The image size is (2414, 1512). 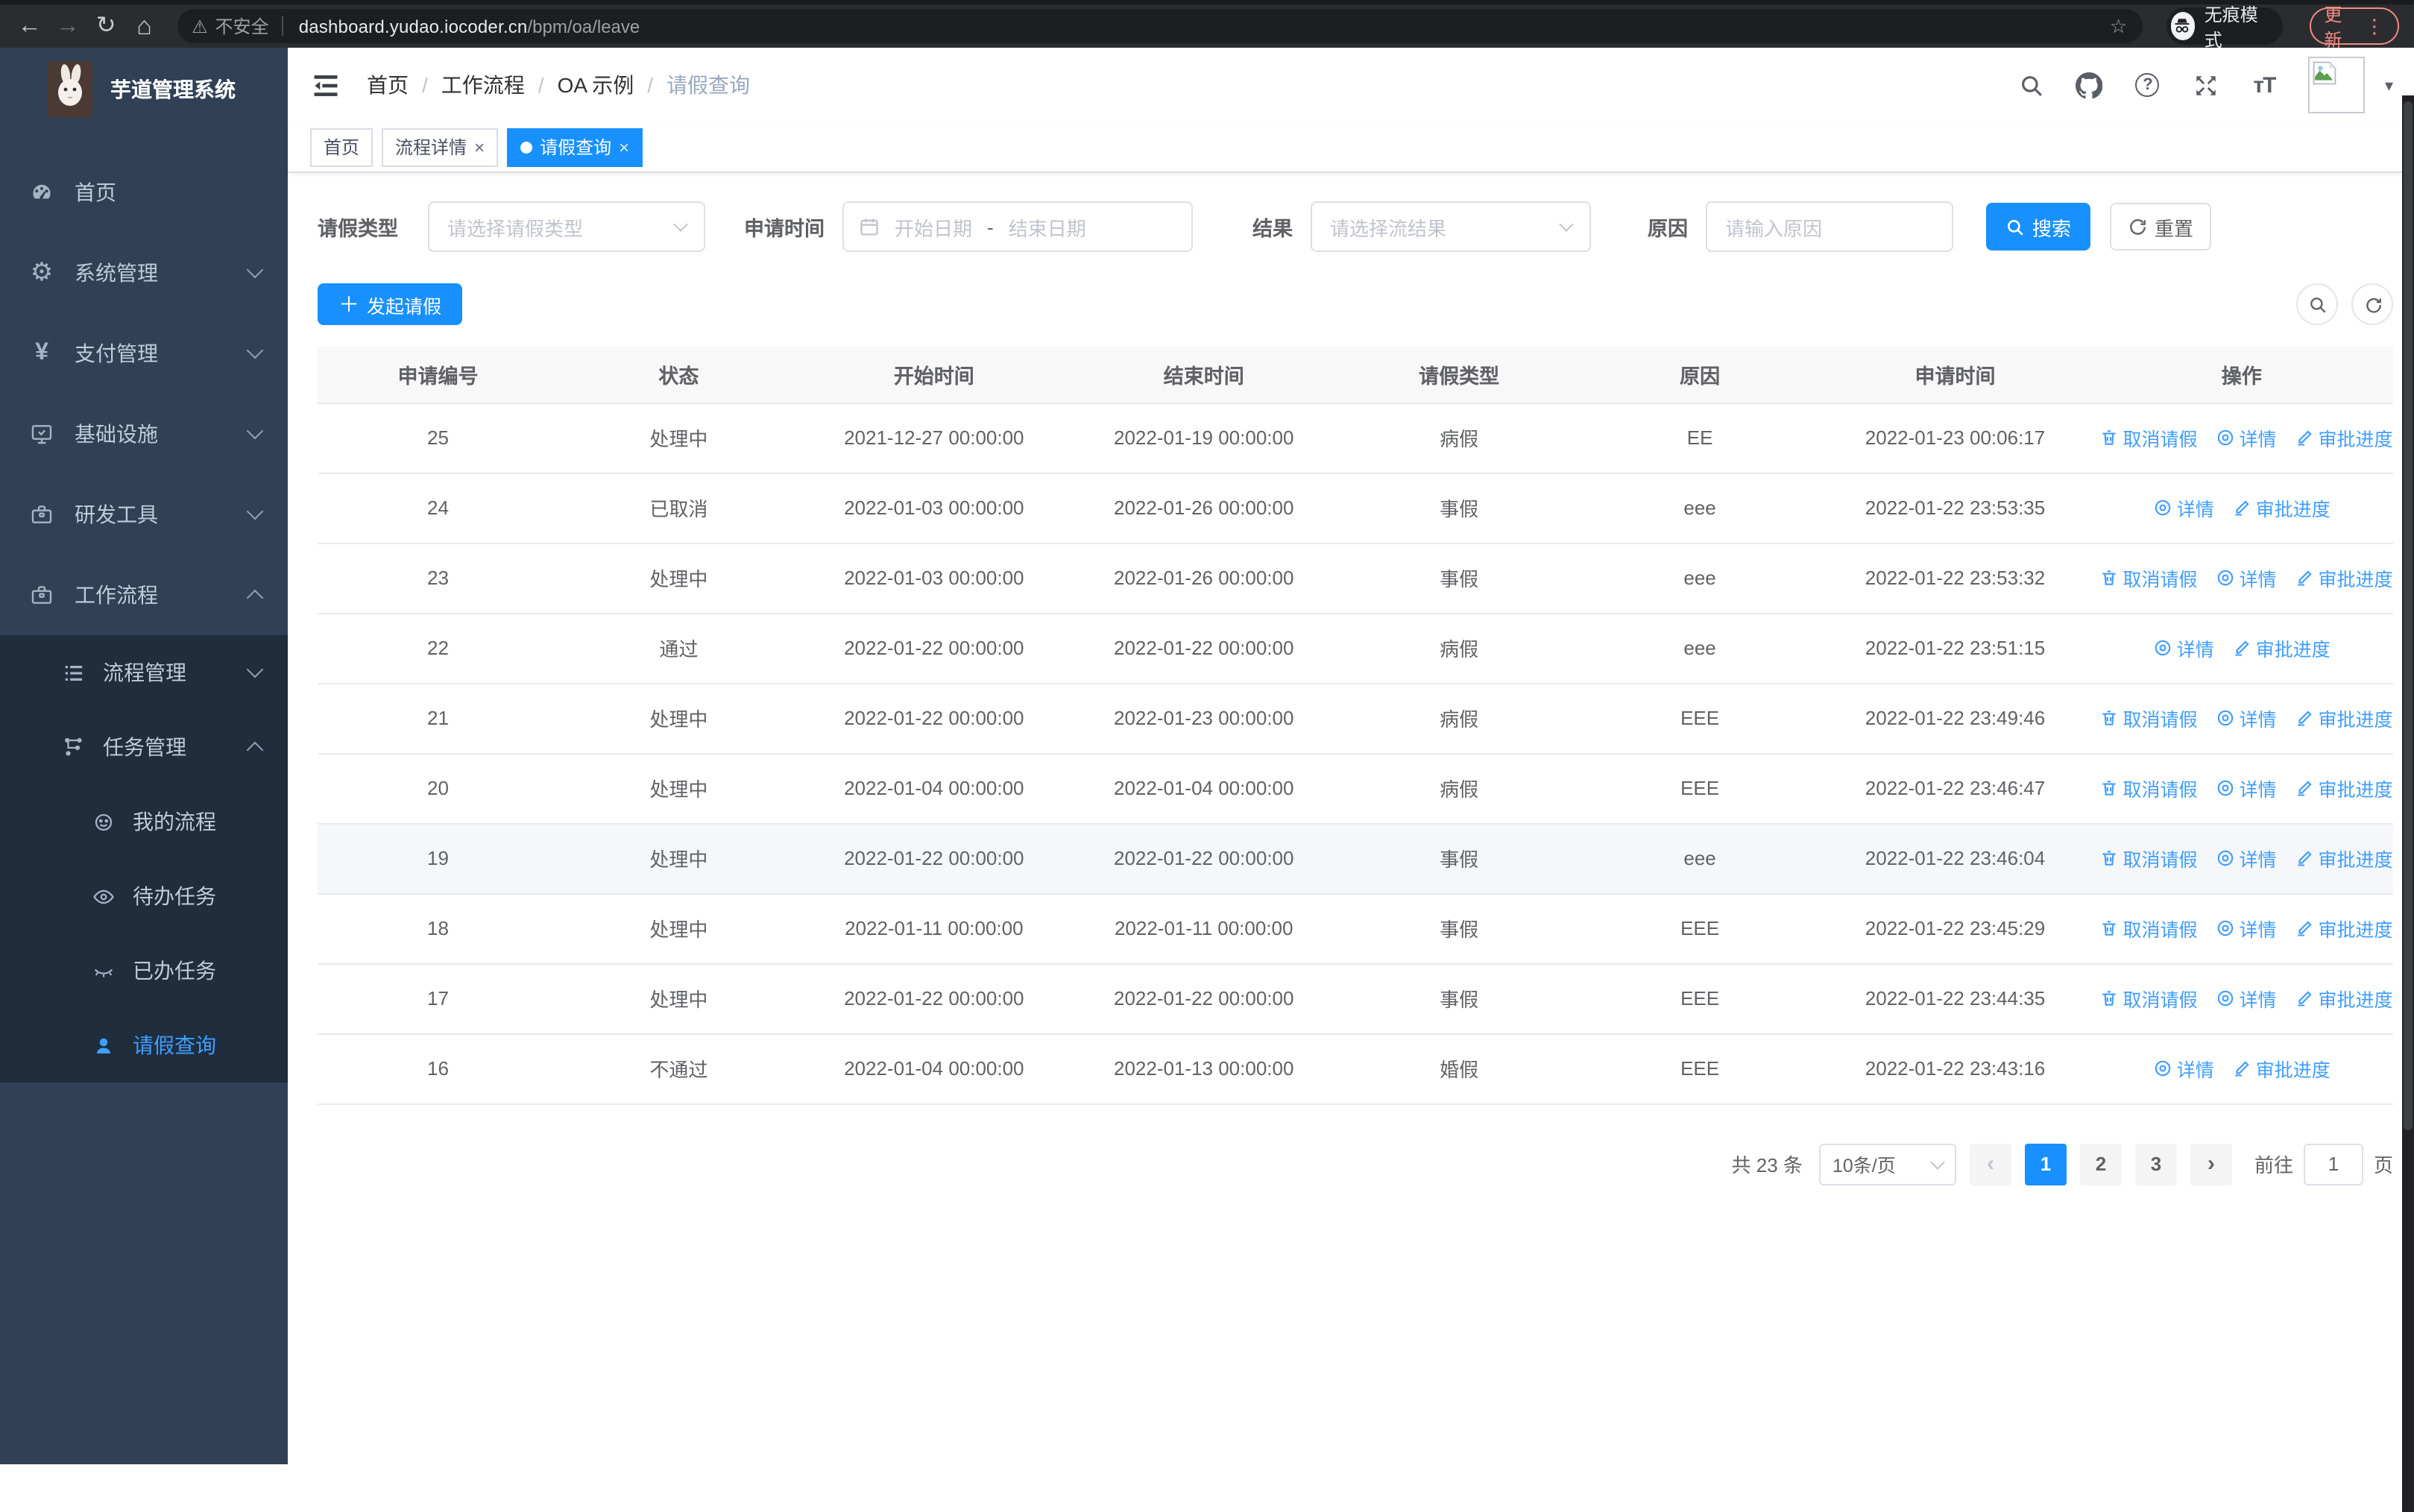 What do you see at coordinates (2337, 85) in the screenshot?
I see `avatar` at bounding box center [2337, 85].